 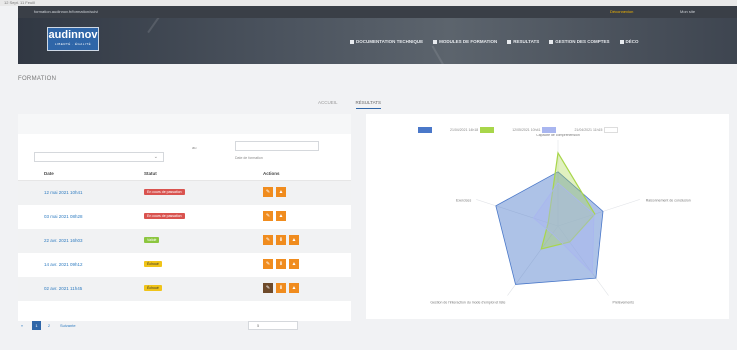 I want to click on row-date-link: 03 mai 2021 08h28, so click(x=63, y=216).